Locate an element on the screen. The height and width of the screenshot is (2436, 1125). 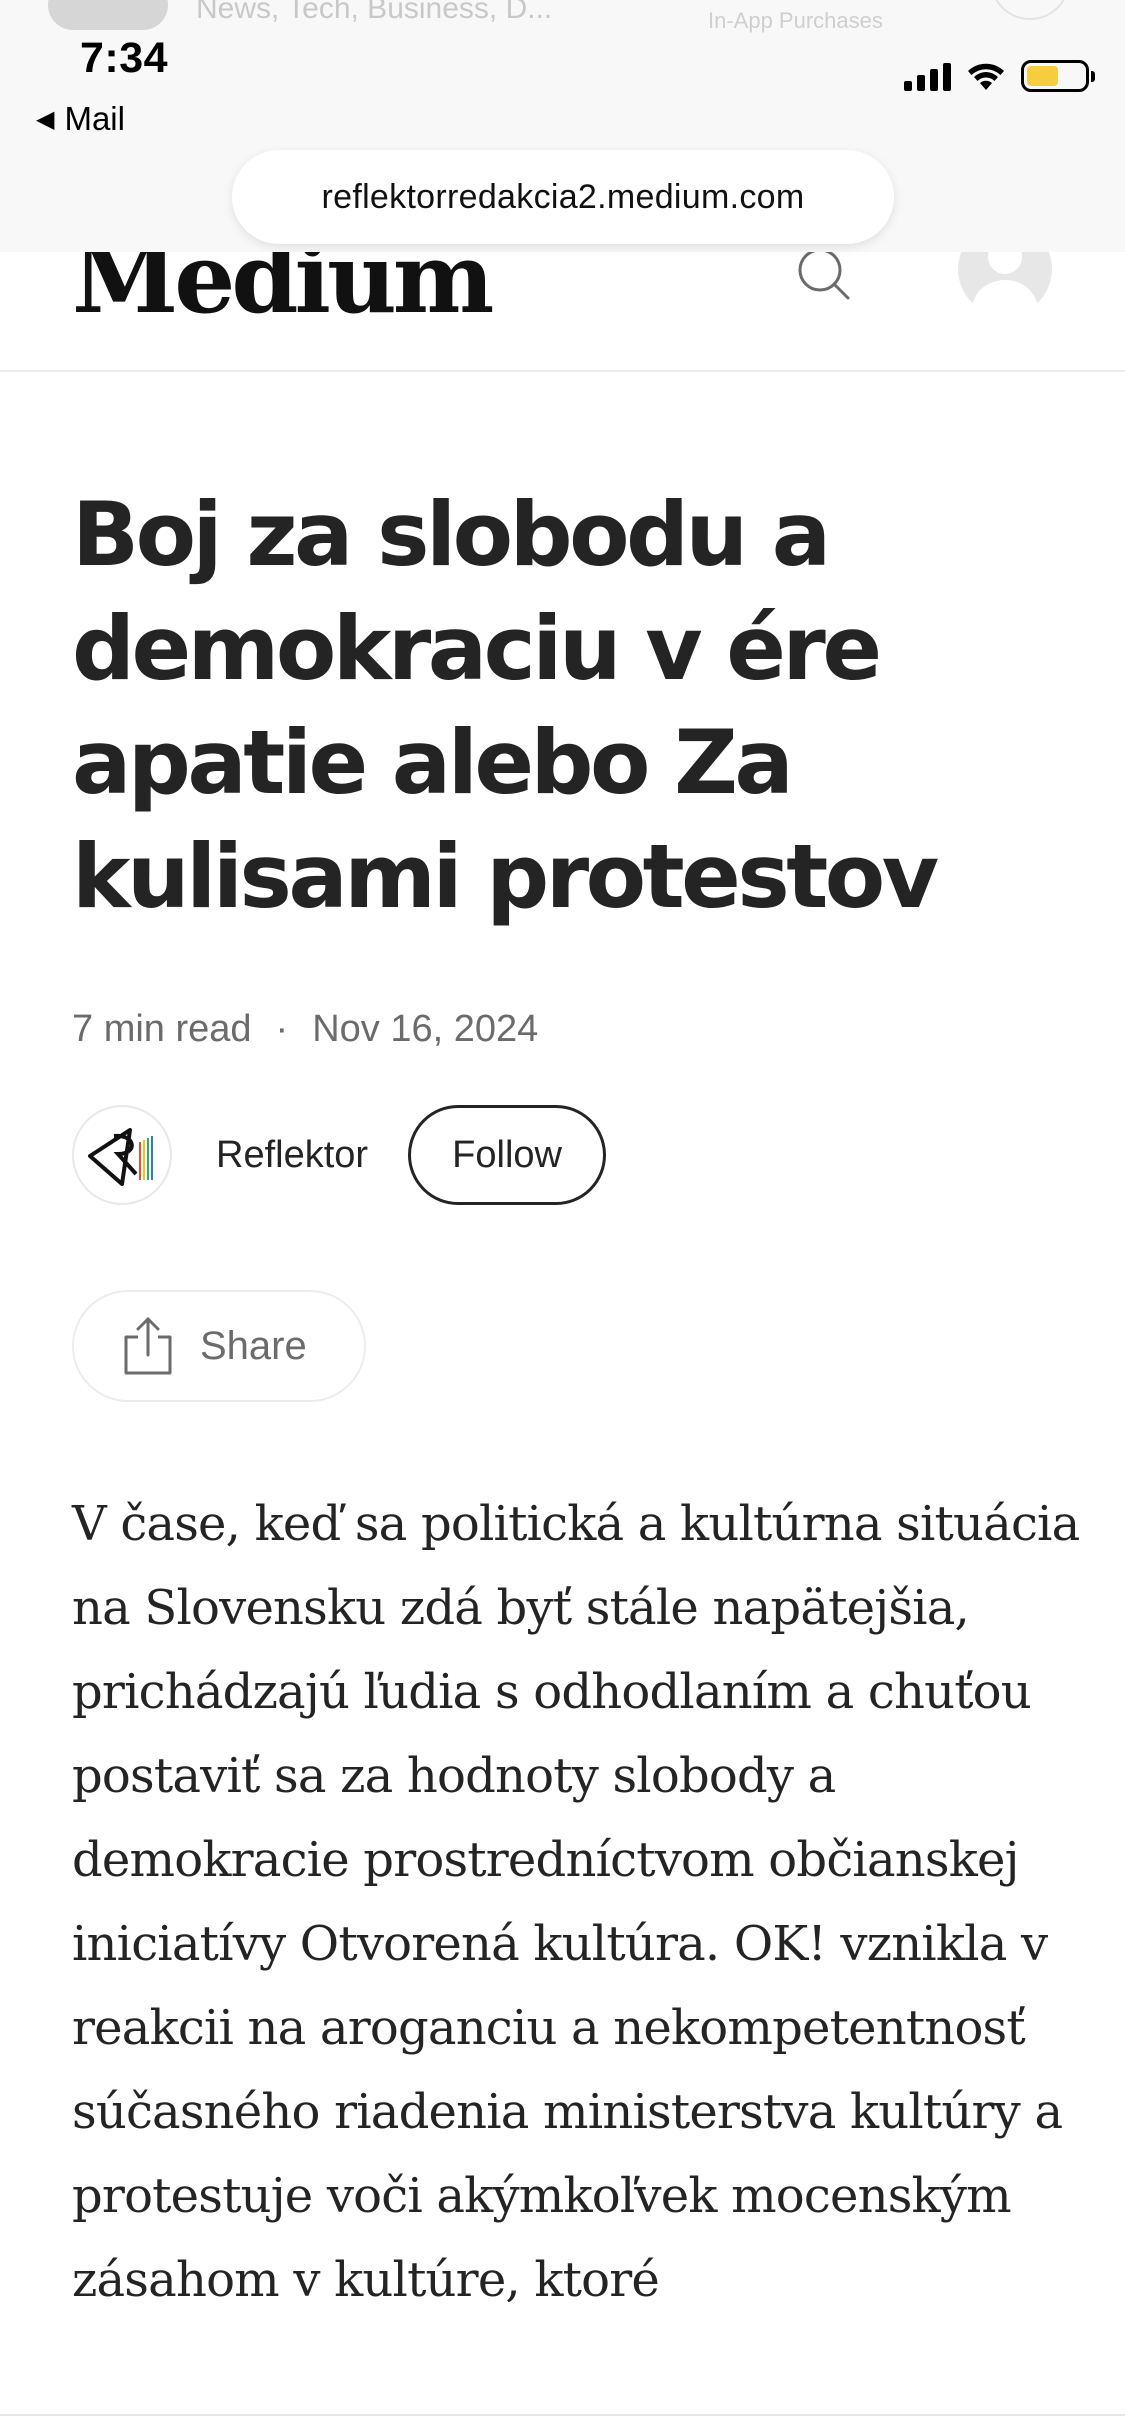
background-circle is located at coordinates (1030, 10).